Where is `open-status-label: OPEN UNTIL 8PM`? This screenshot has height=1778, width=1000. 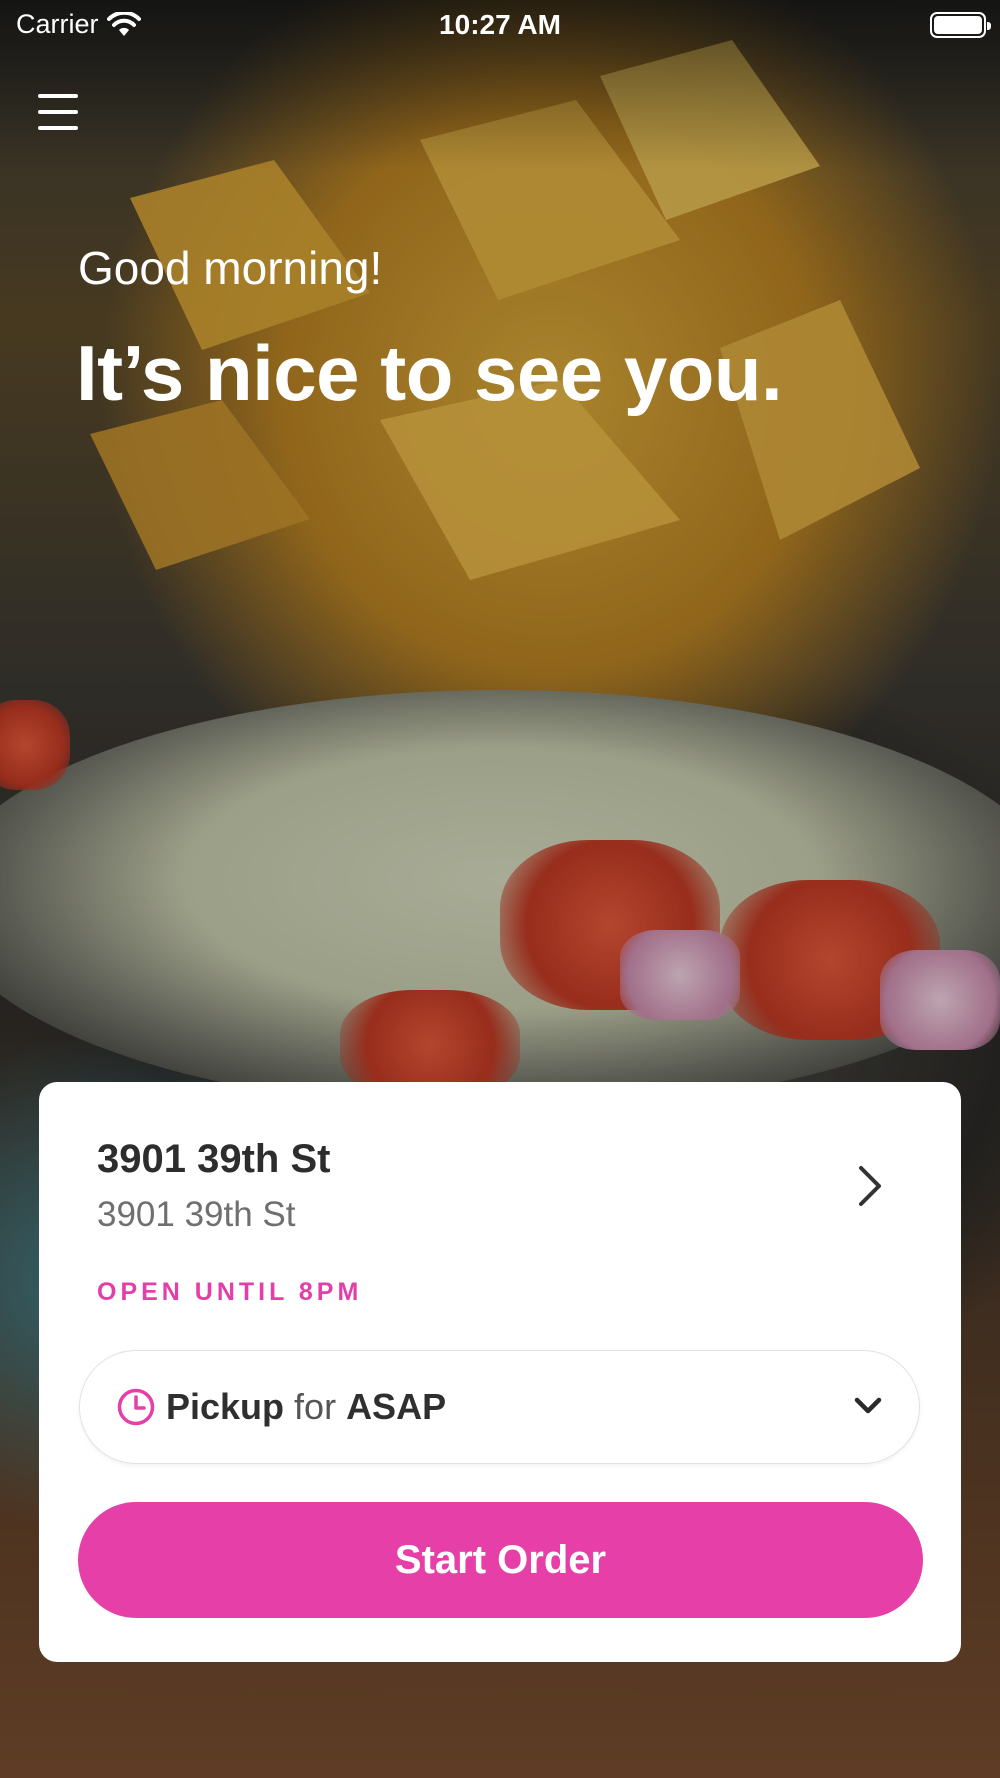
open-status-label: OPEN UNTIL 8PM is located at coordinates (230, 1292).